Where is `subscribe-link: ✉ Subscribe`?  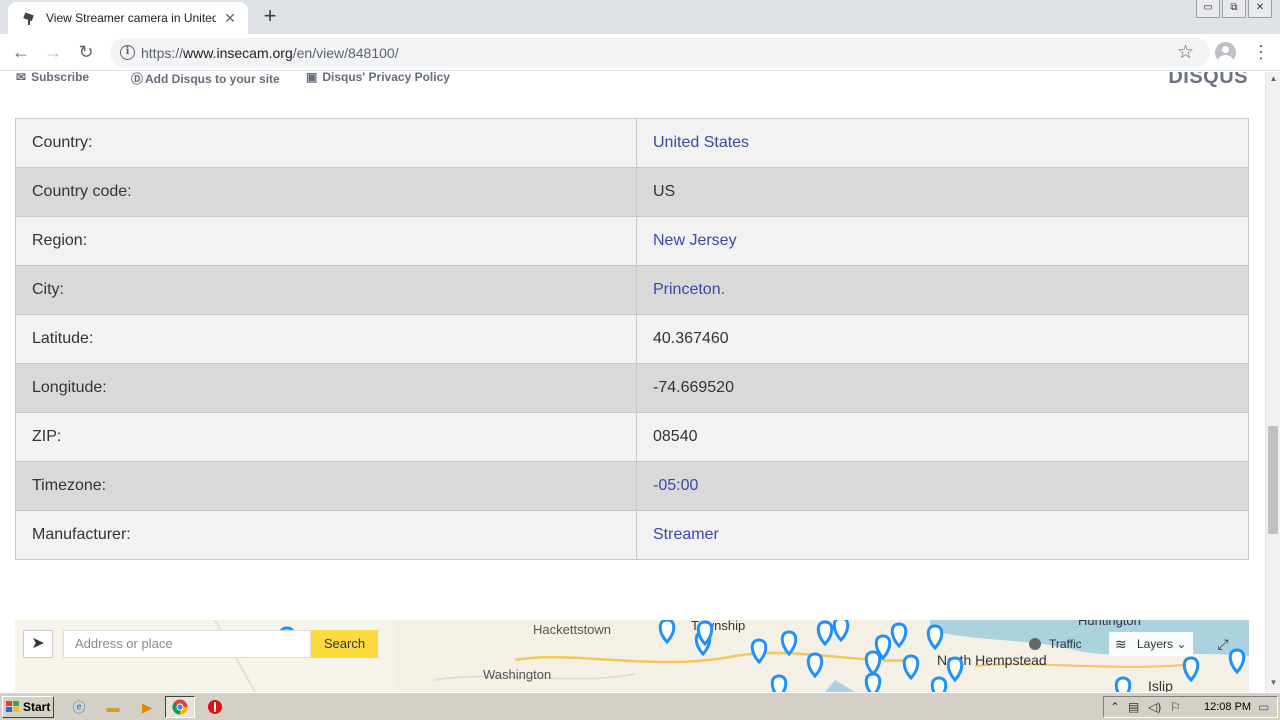
subscribe-link: ✉ Subscribe is located at coordinates (52, 78).